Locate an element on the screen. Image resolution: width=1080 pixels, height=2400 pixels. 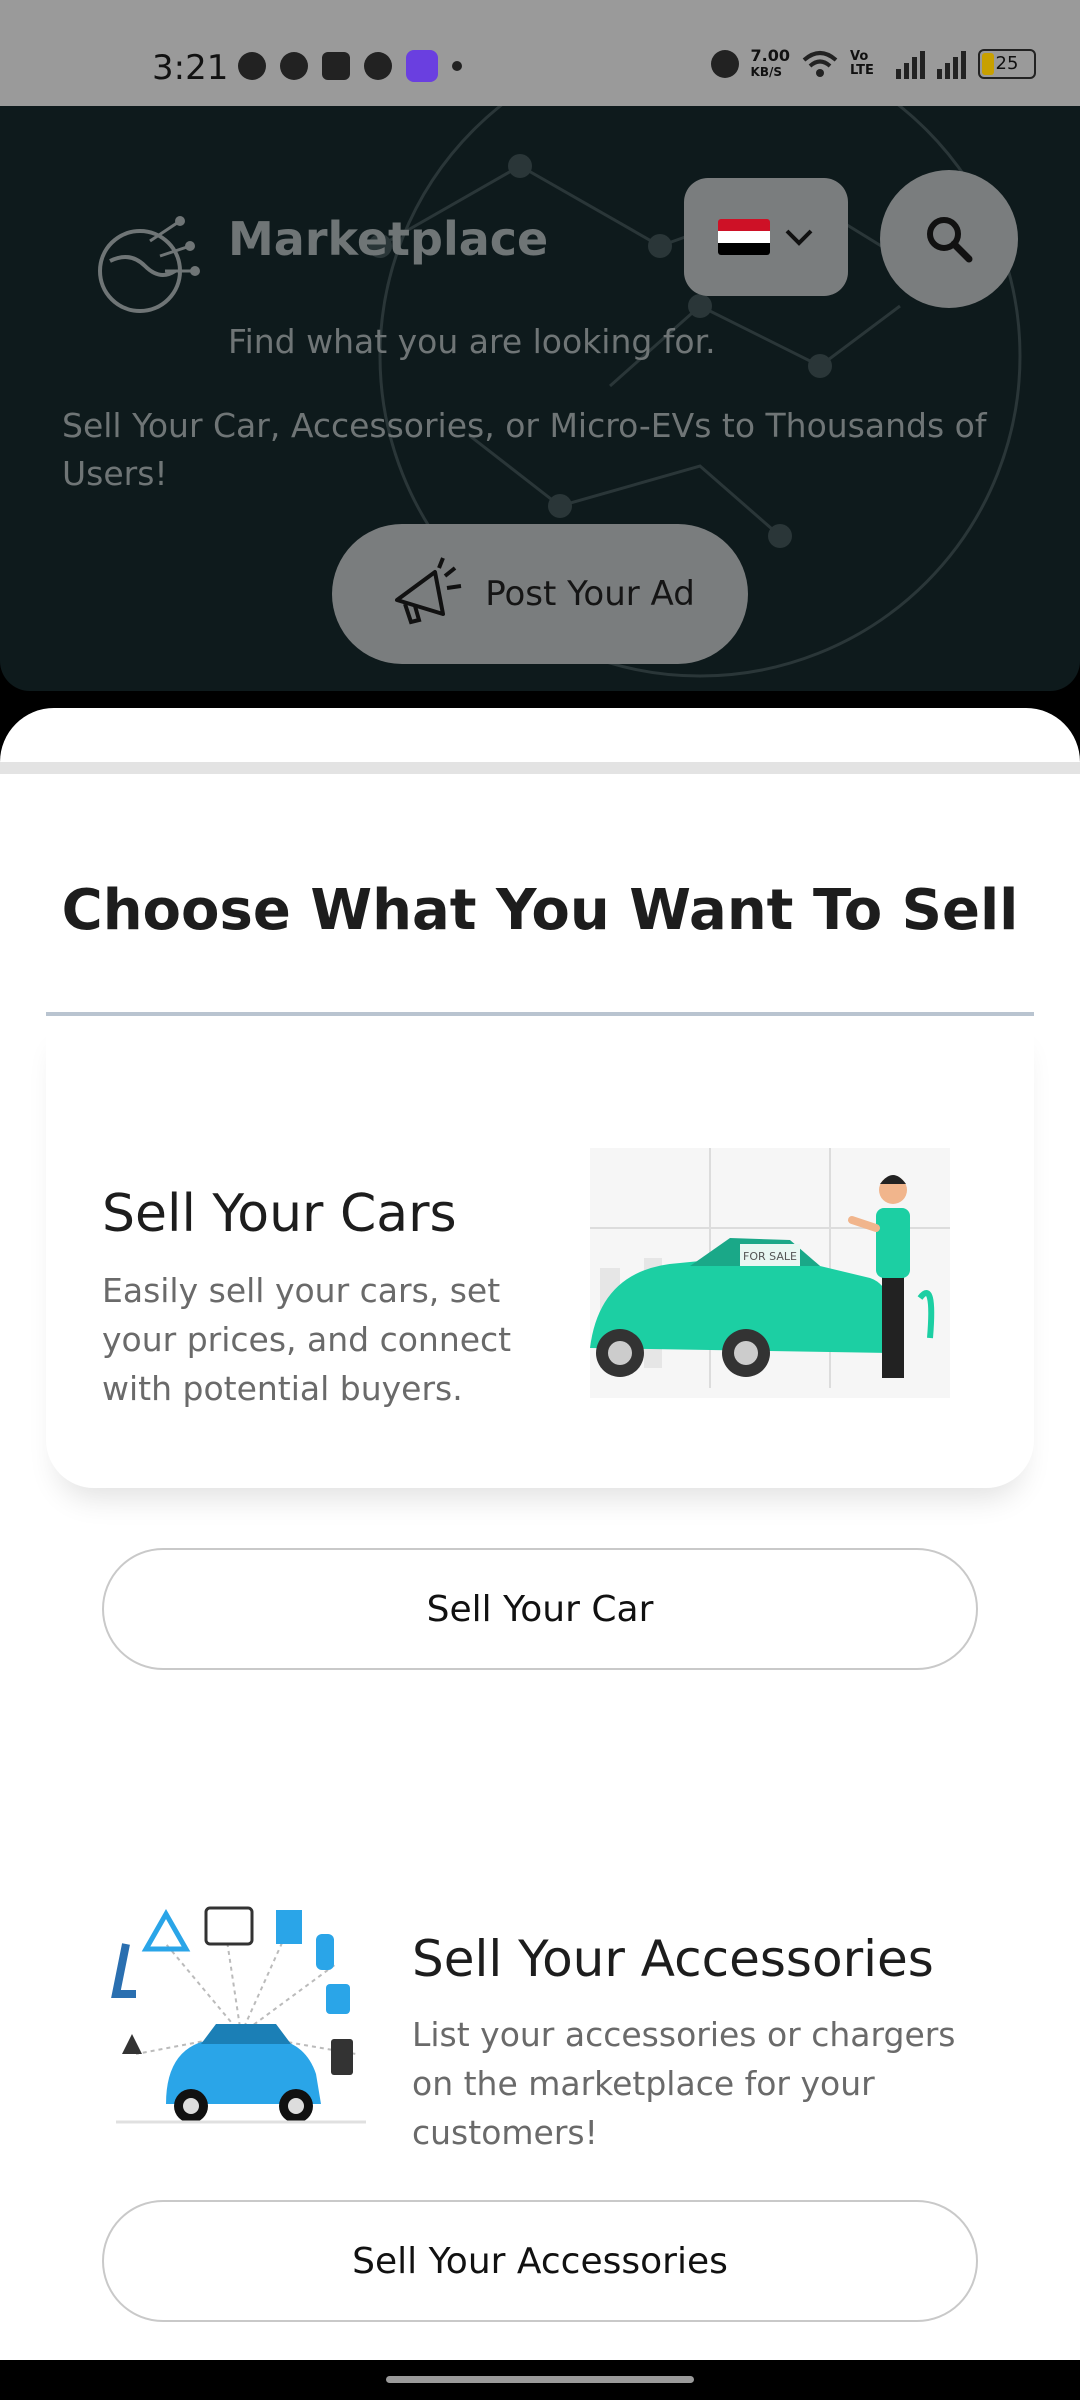
whatsapp-icon is located at coordinates (252, 66).